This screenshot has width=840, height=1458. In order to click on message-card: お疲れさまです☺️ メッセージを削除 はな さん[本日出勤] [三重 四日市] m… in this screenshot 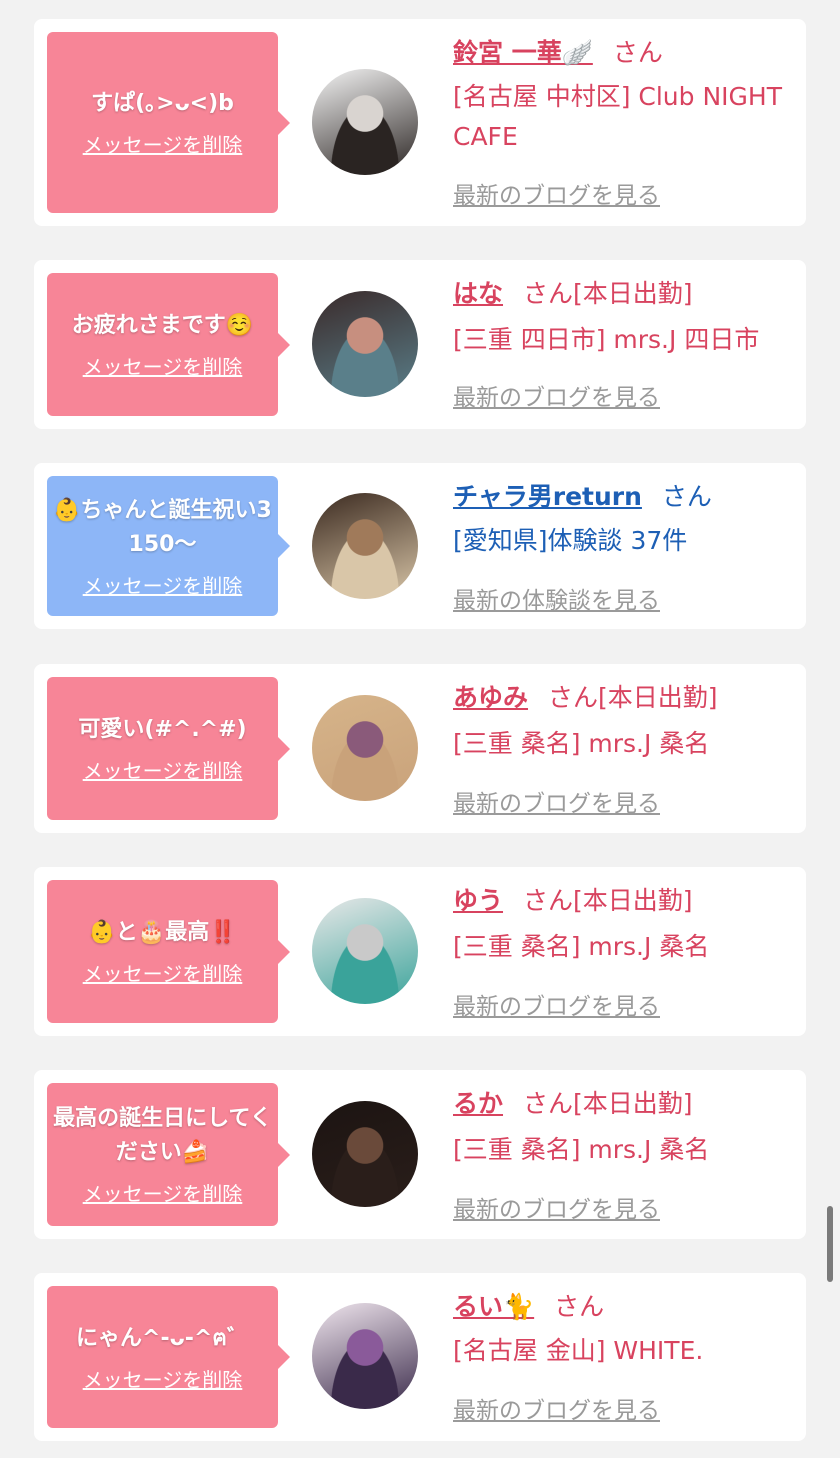, I will do `click(420, 344)`.